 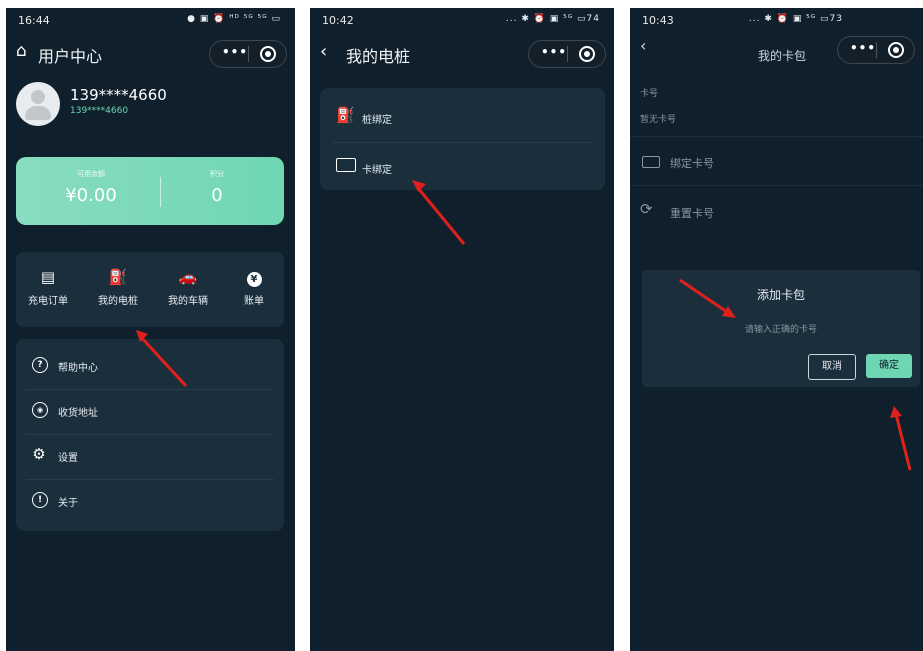 I want to click on menu-item-label: 绑定卡号, so click(x=692, y=163).